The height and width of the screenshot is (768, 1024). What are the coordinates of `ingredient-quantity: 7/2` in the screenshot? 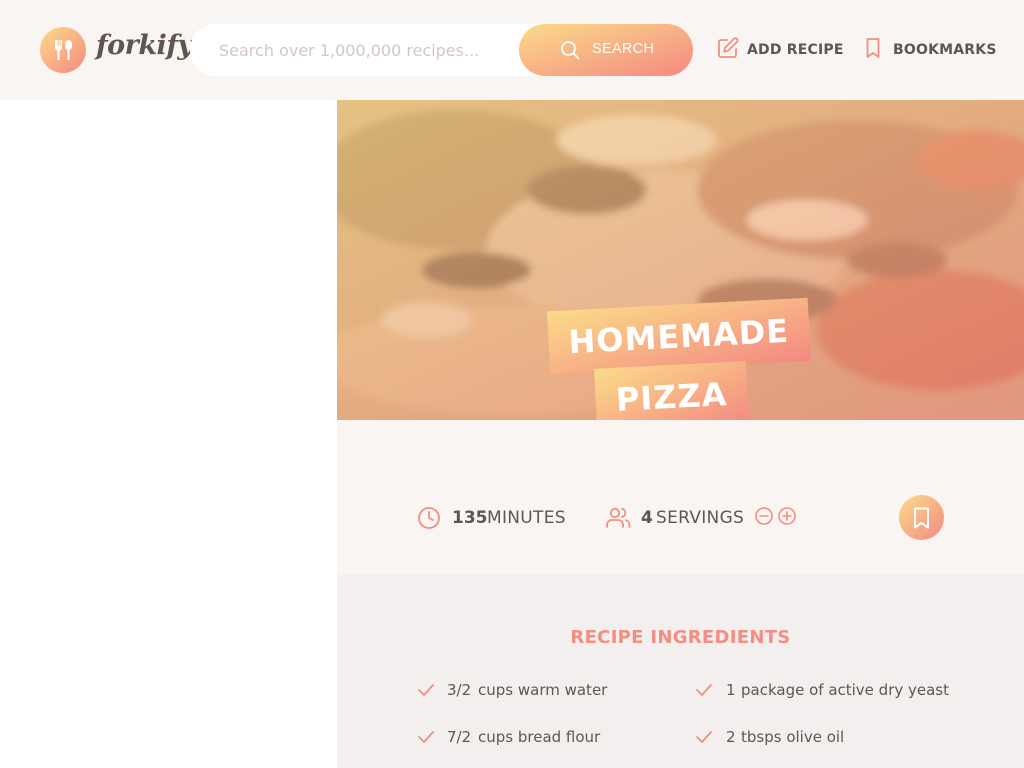 It's located at (459, 737).